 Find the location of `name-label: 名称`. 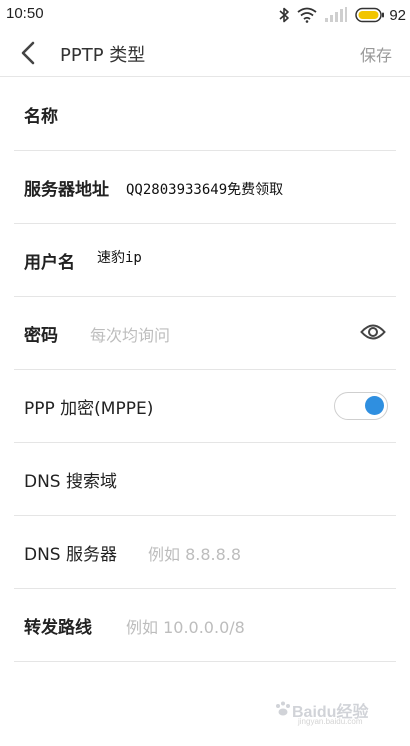

name-label: 名称 is located at coordinates (41, 117).